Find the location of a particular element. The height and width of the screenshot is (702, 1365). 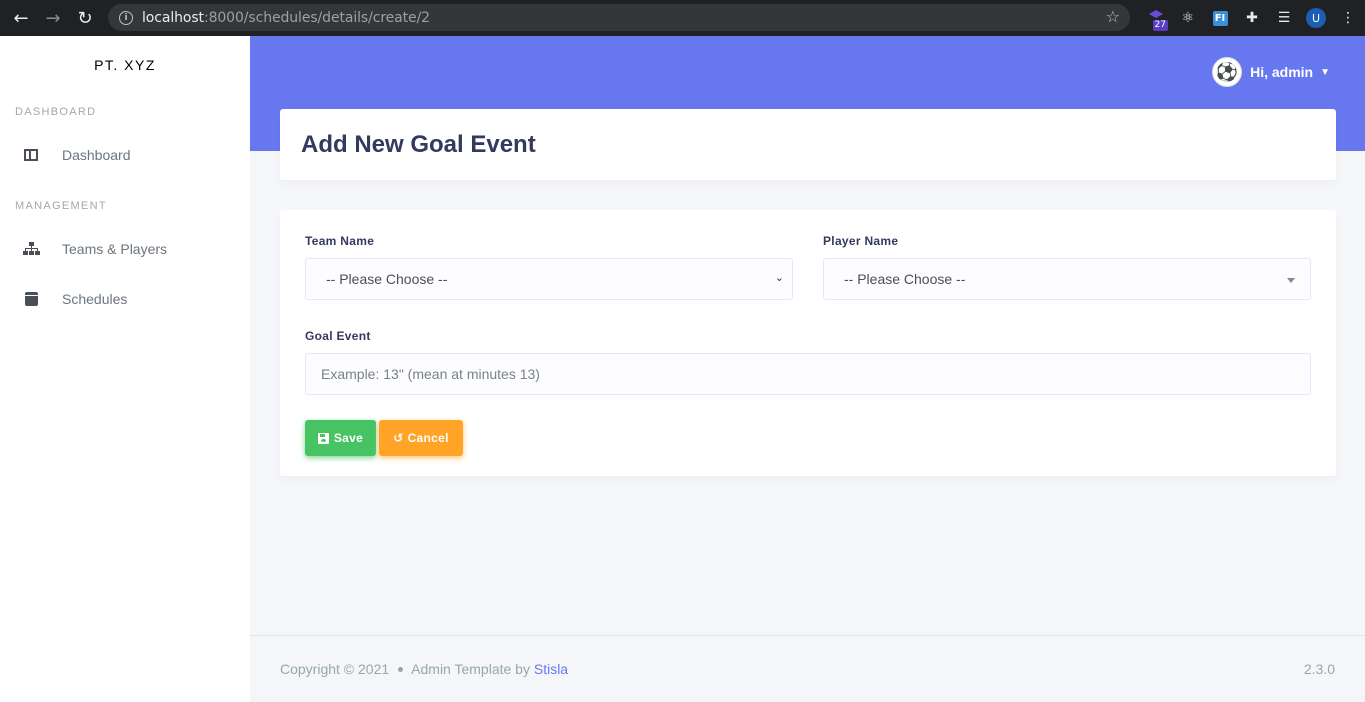

reload-icon: ↻ is located at coordinates (85, 18).